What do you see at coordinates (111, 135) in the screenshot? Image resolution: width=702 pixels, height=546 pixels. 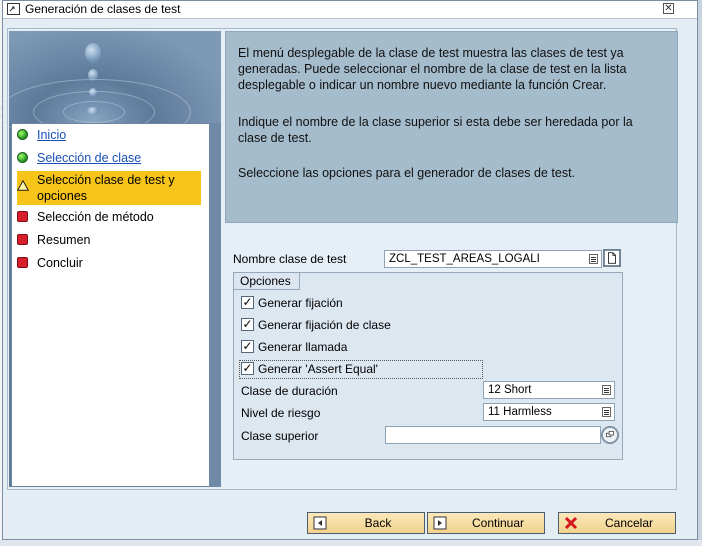 I see `step-item-inicio: Inicio` at bounding box center [111, 135].